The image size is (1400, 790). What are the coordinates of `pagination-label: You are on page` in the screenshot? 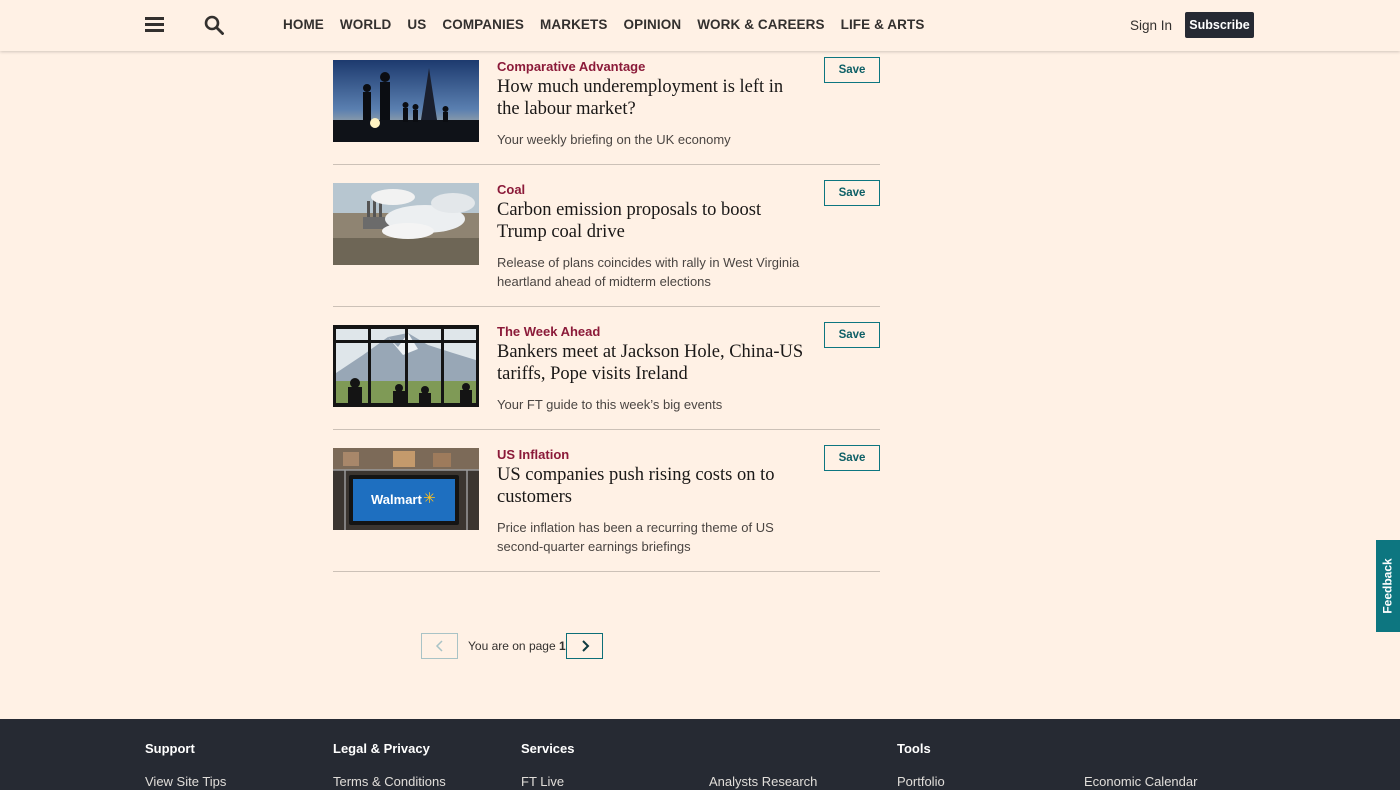 It's located at (512, 646).